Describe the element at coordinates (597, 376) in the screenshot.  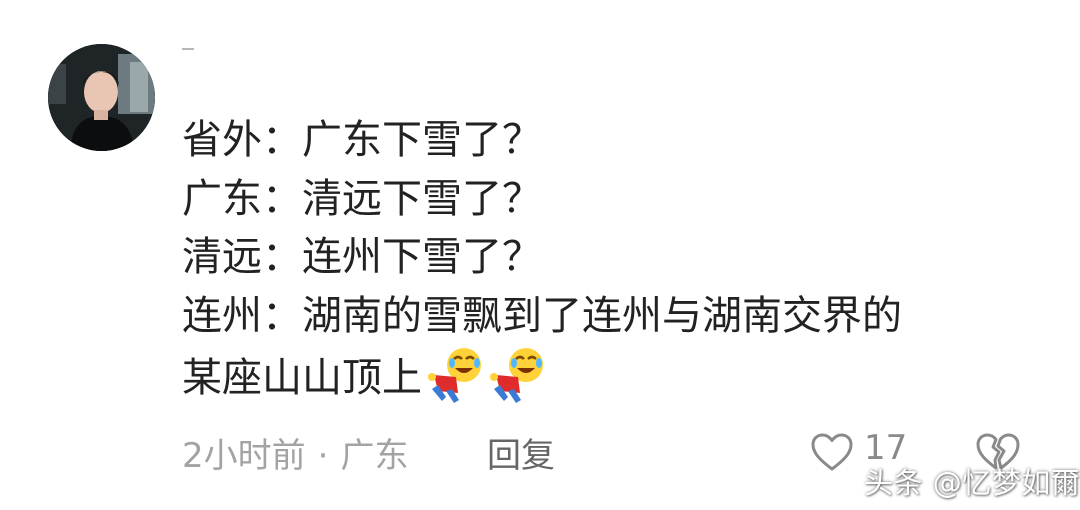
I see `comment-line-last: 某座山山顶上` at that location.